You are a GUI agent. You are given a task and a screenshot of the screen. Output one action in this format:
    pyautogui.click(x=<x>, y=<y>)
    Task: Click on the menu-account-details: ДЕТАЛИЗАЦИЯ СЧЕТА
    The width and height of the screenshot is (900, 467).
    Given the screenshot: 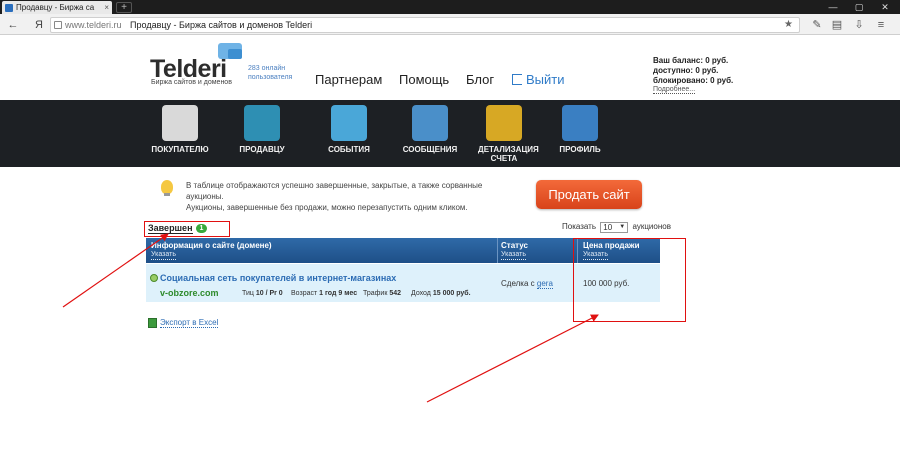 What is the action you would take?
    pyautogui.click(x=504, y=133)
    